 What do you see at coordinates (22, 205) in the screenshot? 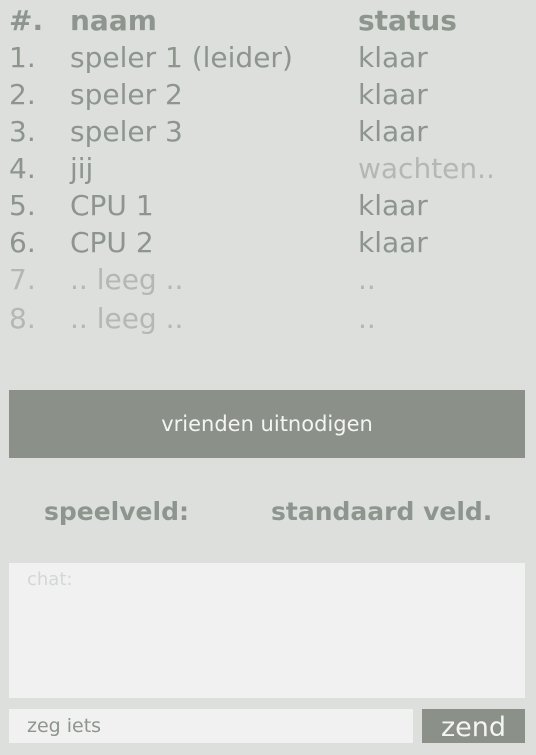
I see `player-number: 5.` at bounding box center [22, 205].